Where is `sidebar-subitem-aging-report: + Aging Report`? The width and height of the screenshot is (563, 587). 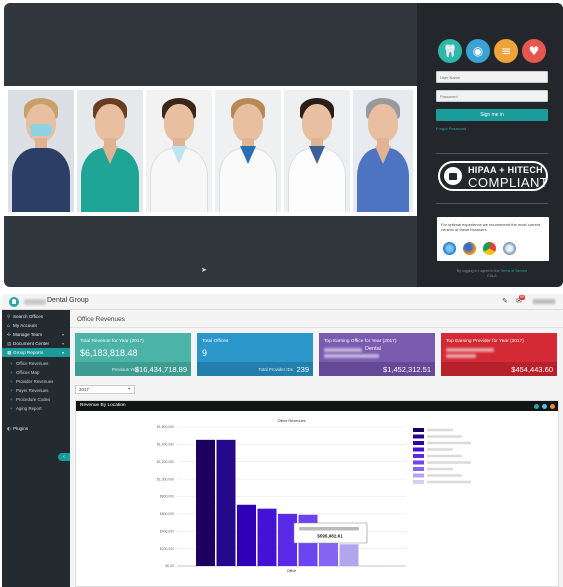 sidebar-subitem-aging-report: + Aging Report is located at coordinates (36, 409).